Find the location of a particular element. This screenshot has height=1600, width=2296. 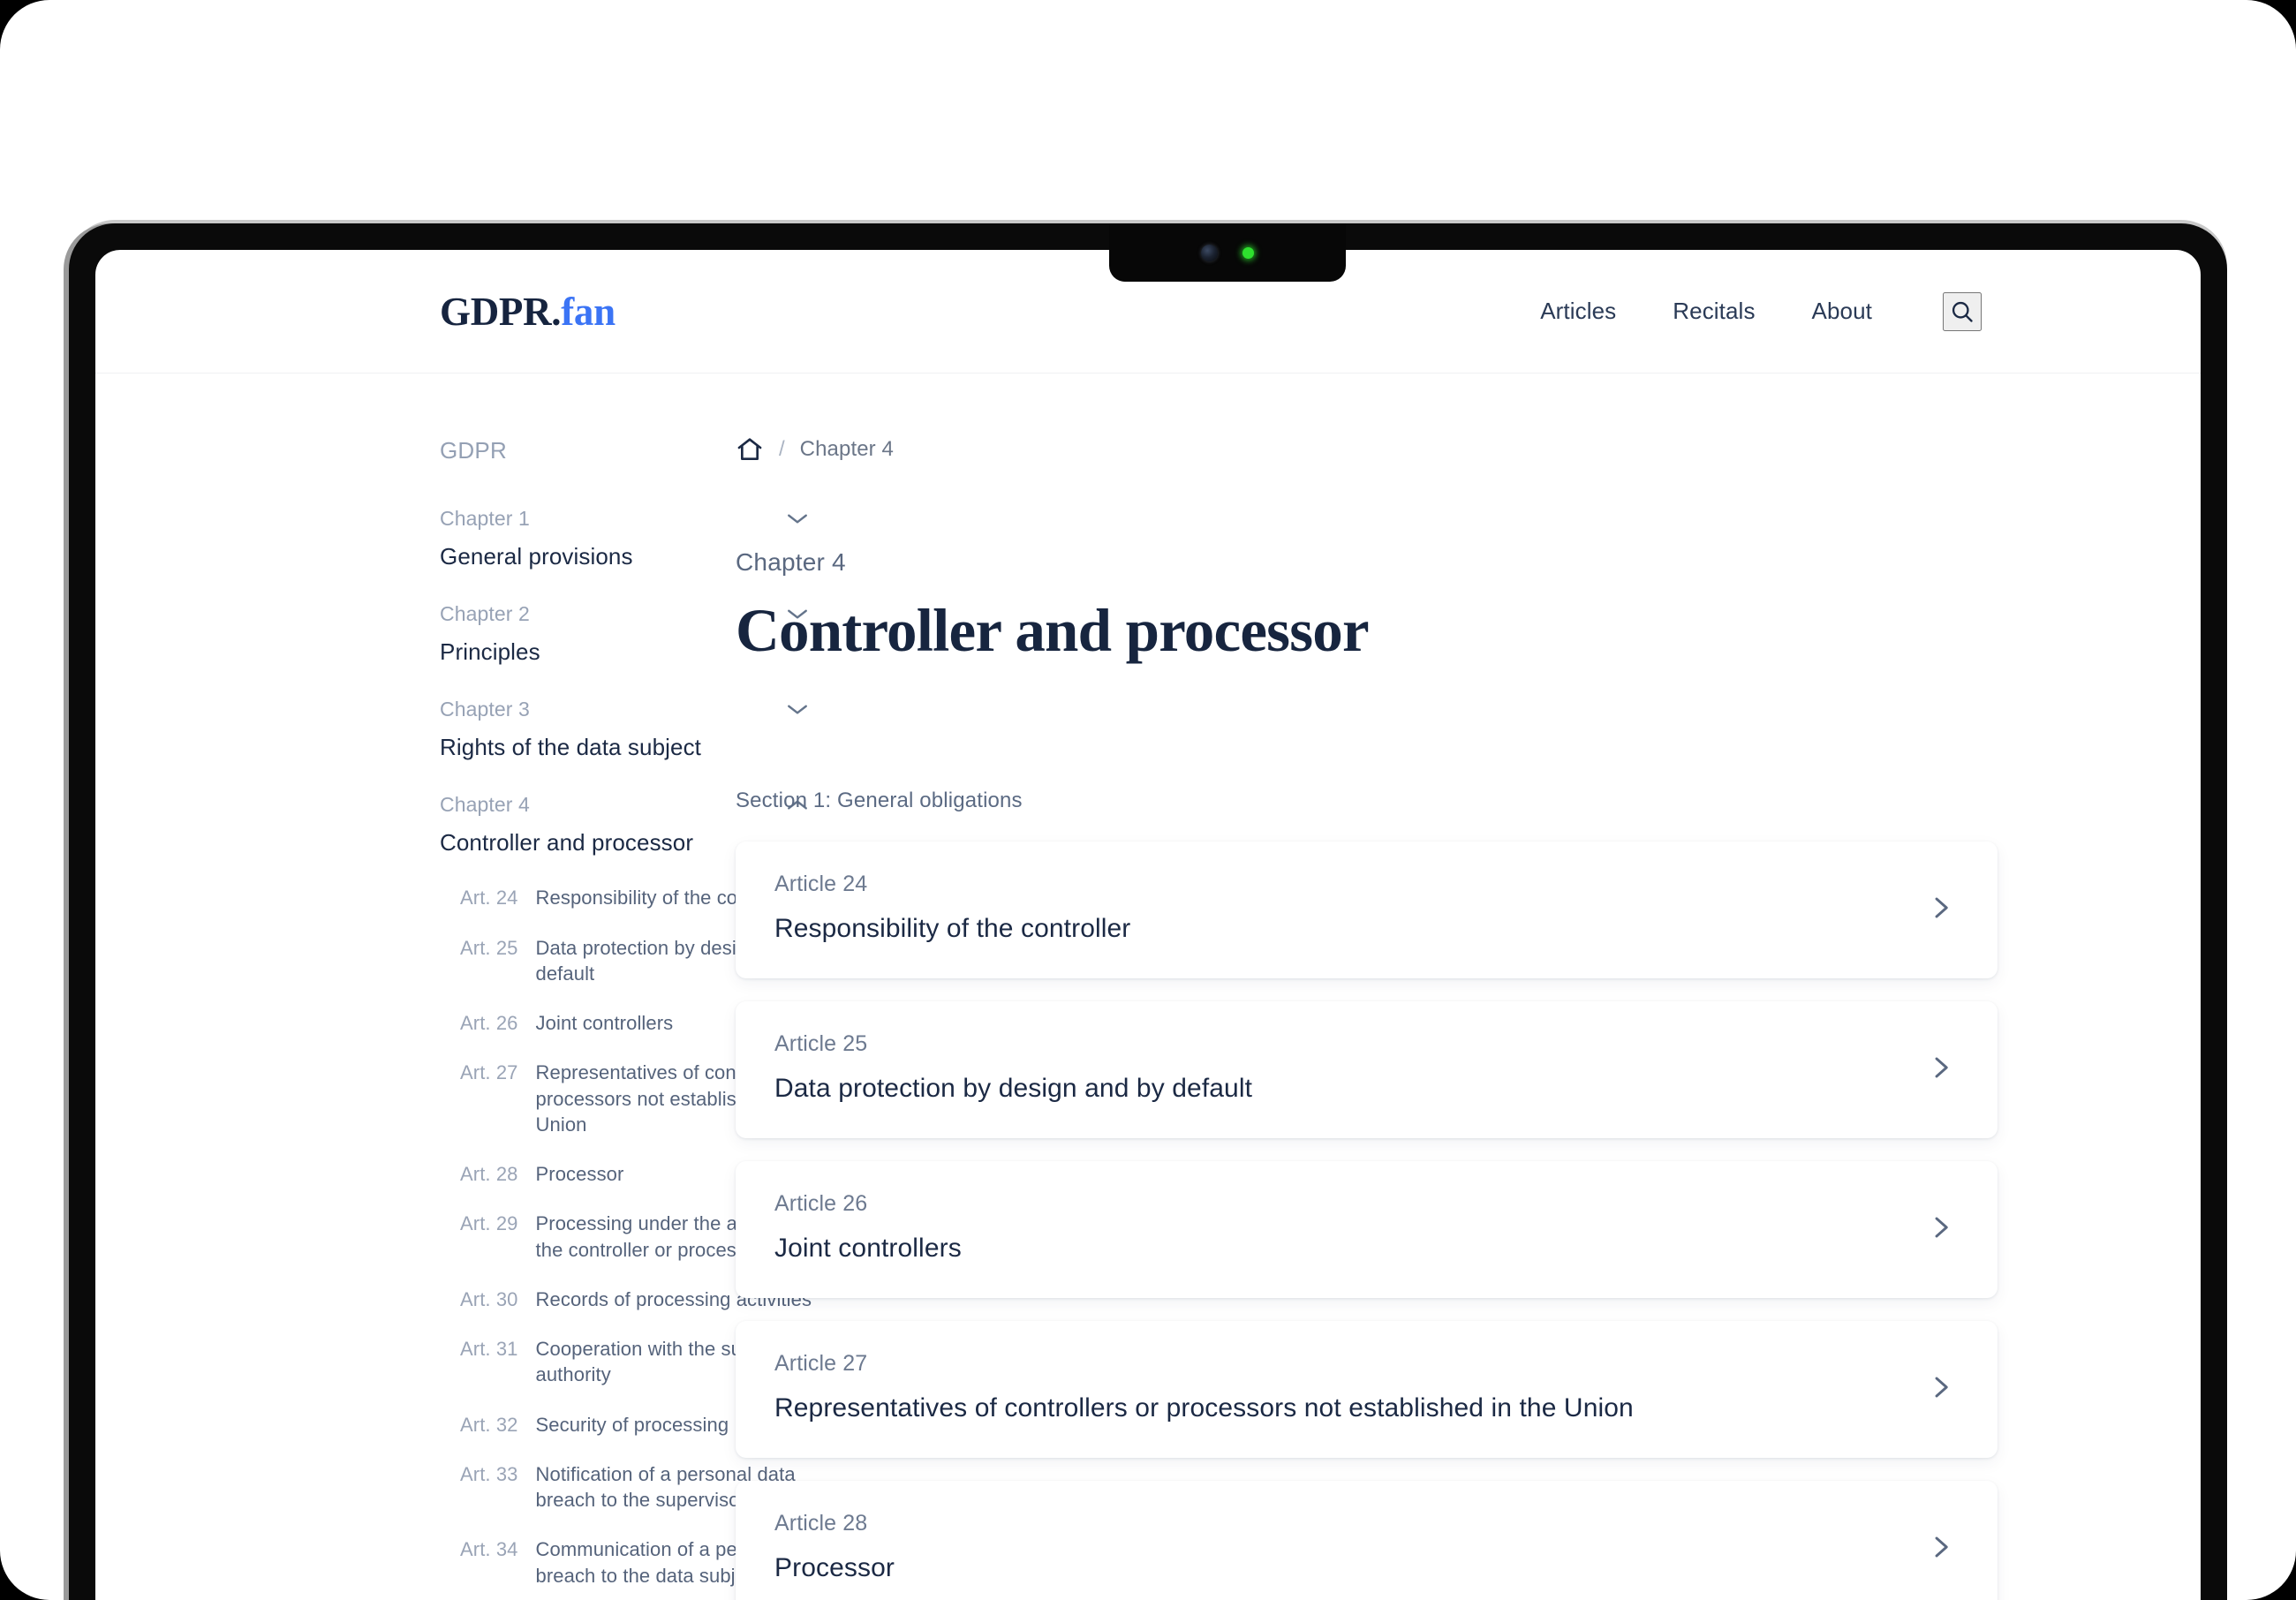

sidebar-chapter-1-number: Chapter 1 is located at coordinates (485, 518).